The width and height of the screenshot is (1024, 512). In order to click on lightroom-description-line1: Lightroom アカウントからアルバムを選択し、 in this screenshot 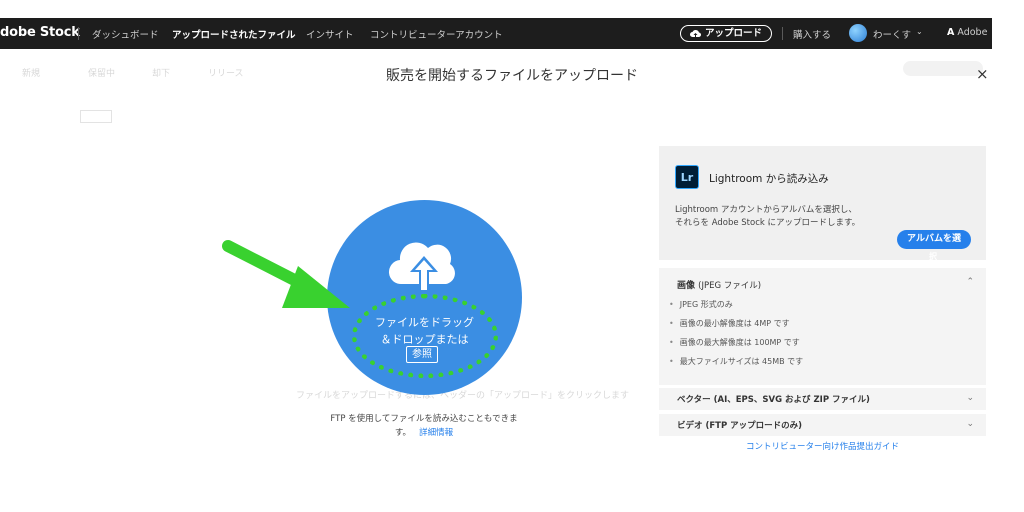, I will do `click(766, 210)`.